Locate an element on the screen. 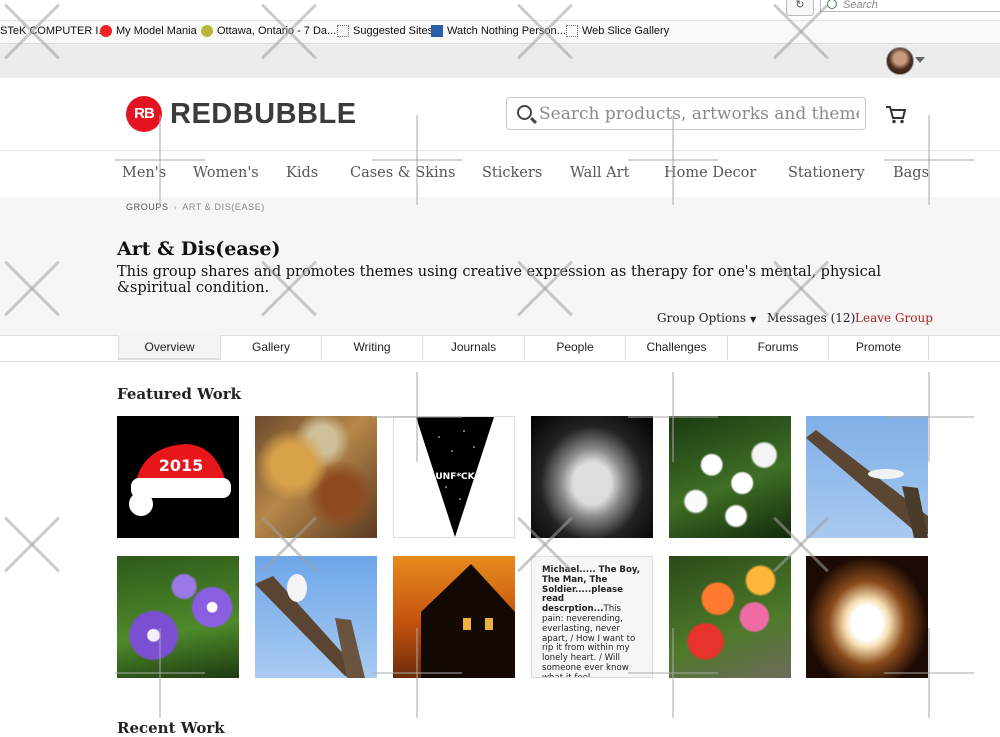  avatar is located at coordinates (900, 61).